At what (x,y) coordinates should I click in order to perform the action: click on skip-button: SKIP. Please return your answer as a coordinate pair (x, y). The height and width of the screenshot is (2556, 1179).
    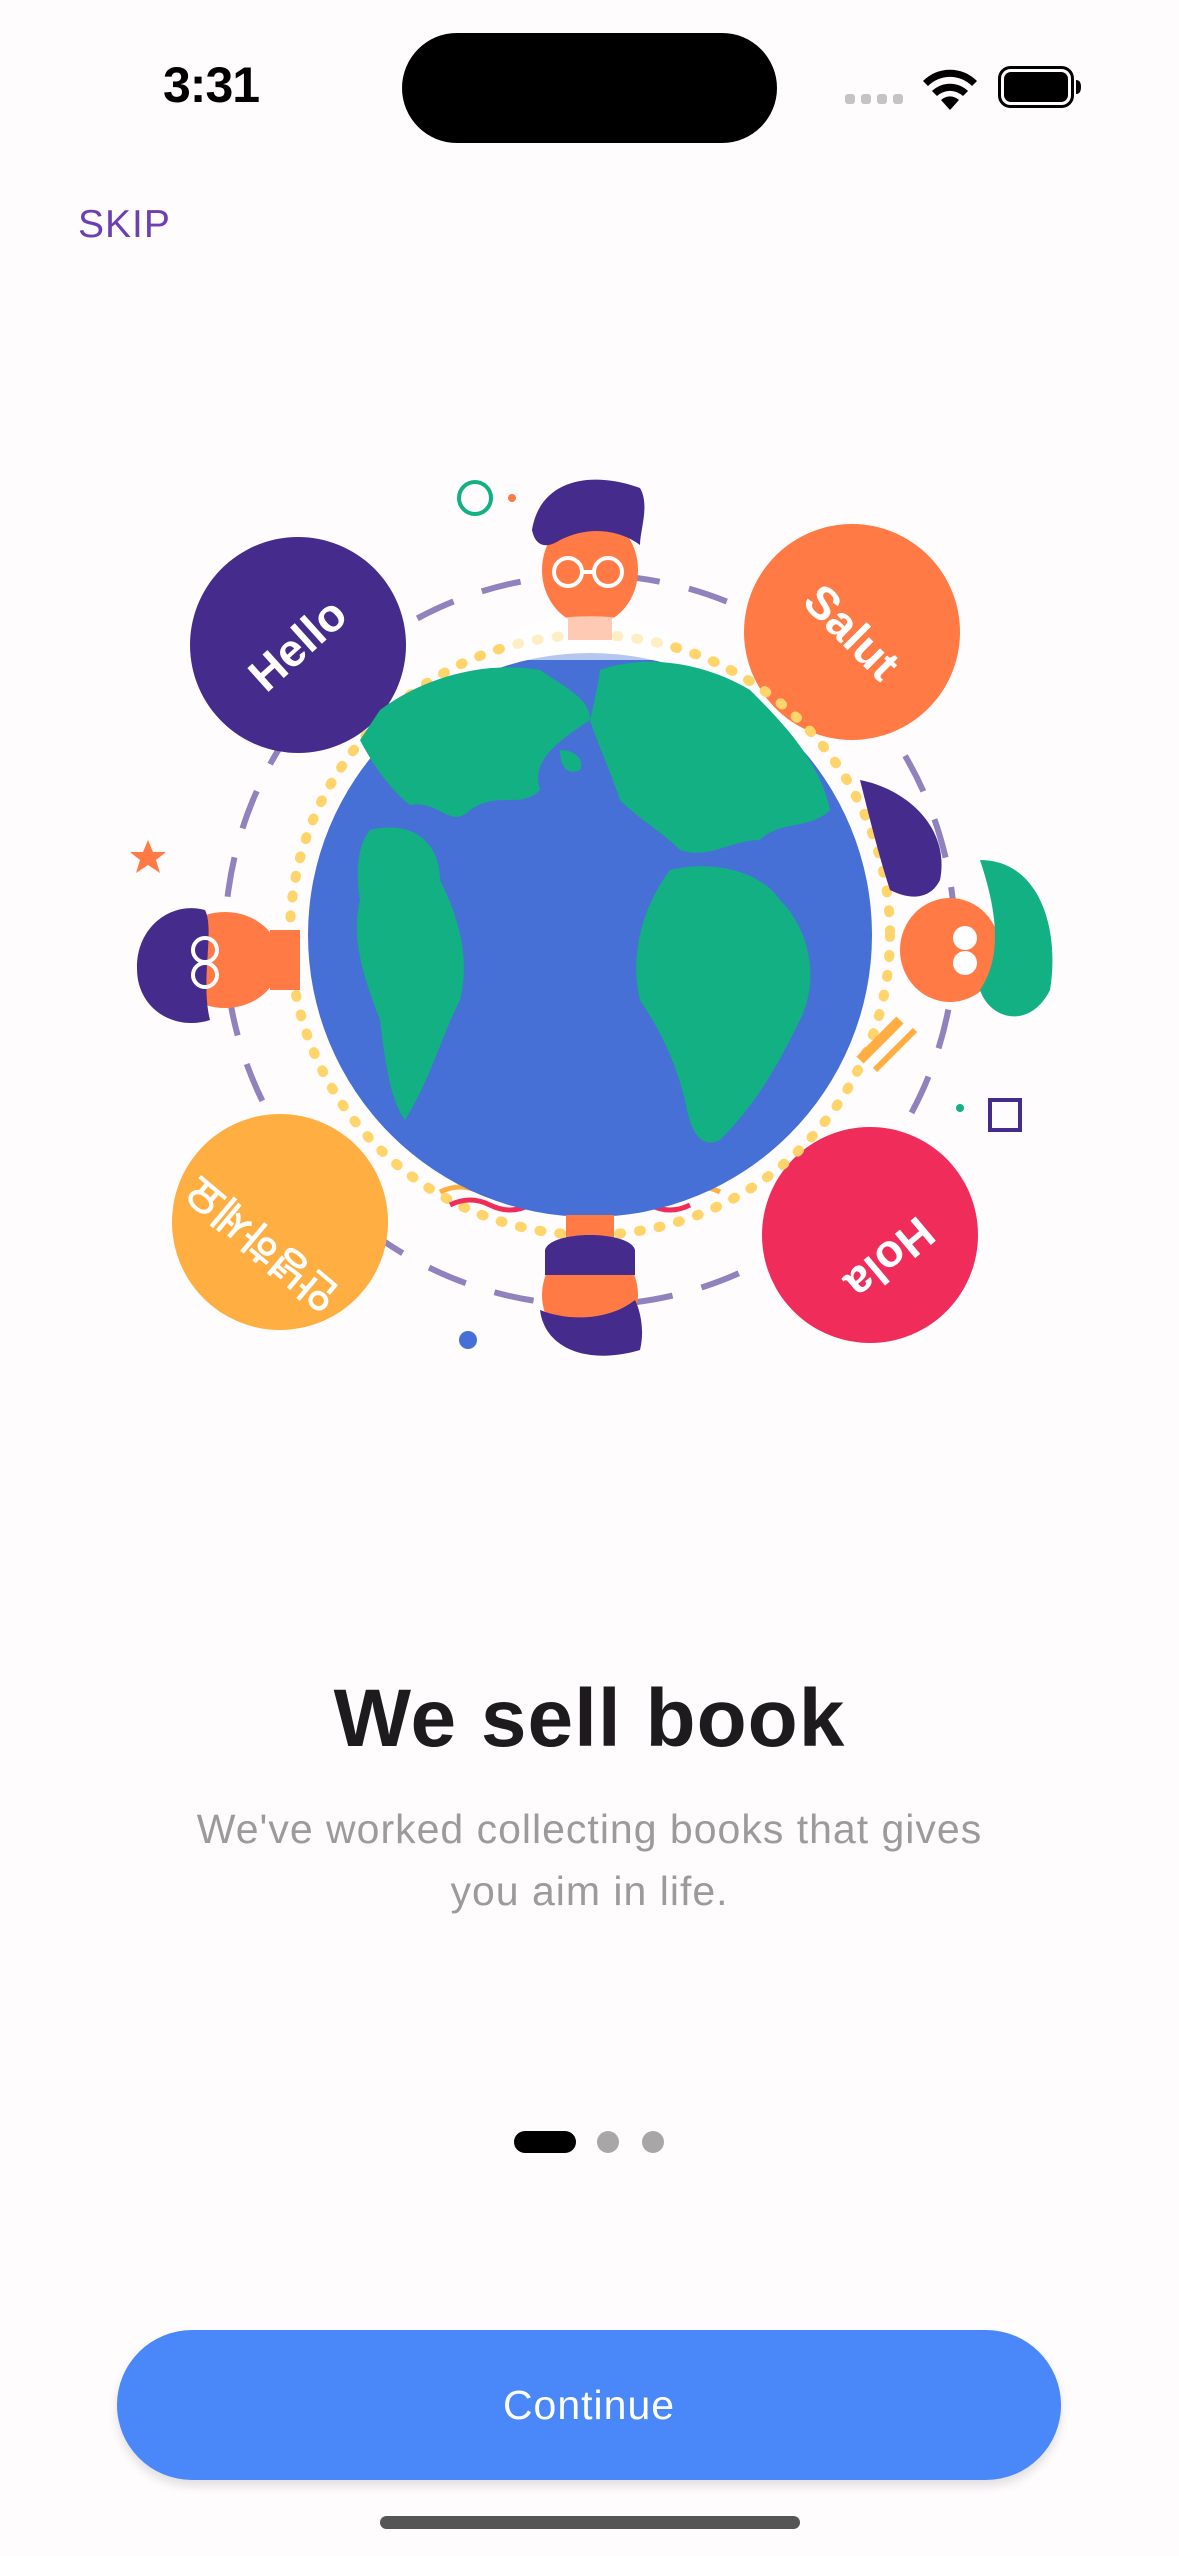
    Looking at the image, I should click on (124, 225).